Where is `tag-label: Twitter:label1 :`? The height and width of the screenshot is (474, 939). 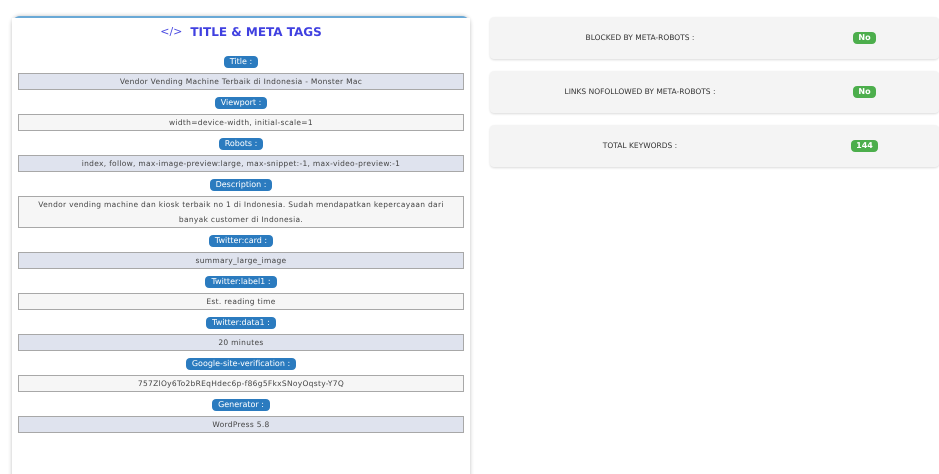 tag-label: Twitter:label1 : is located at coordinates (241, 282).